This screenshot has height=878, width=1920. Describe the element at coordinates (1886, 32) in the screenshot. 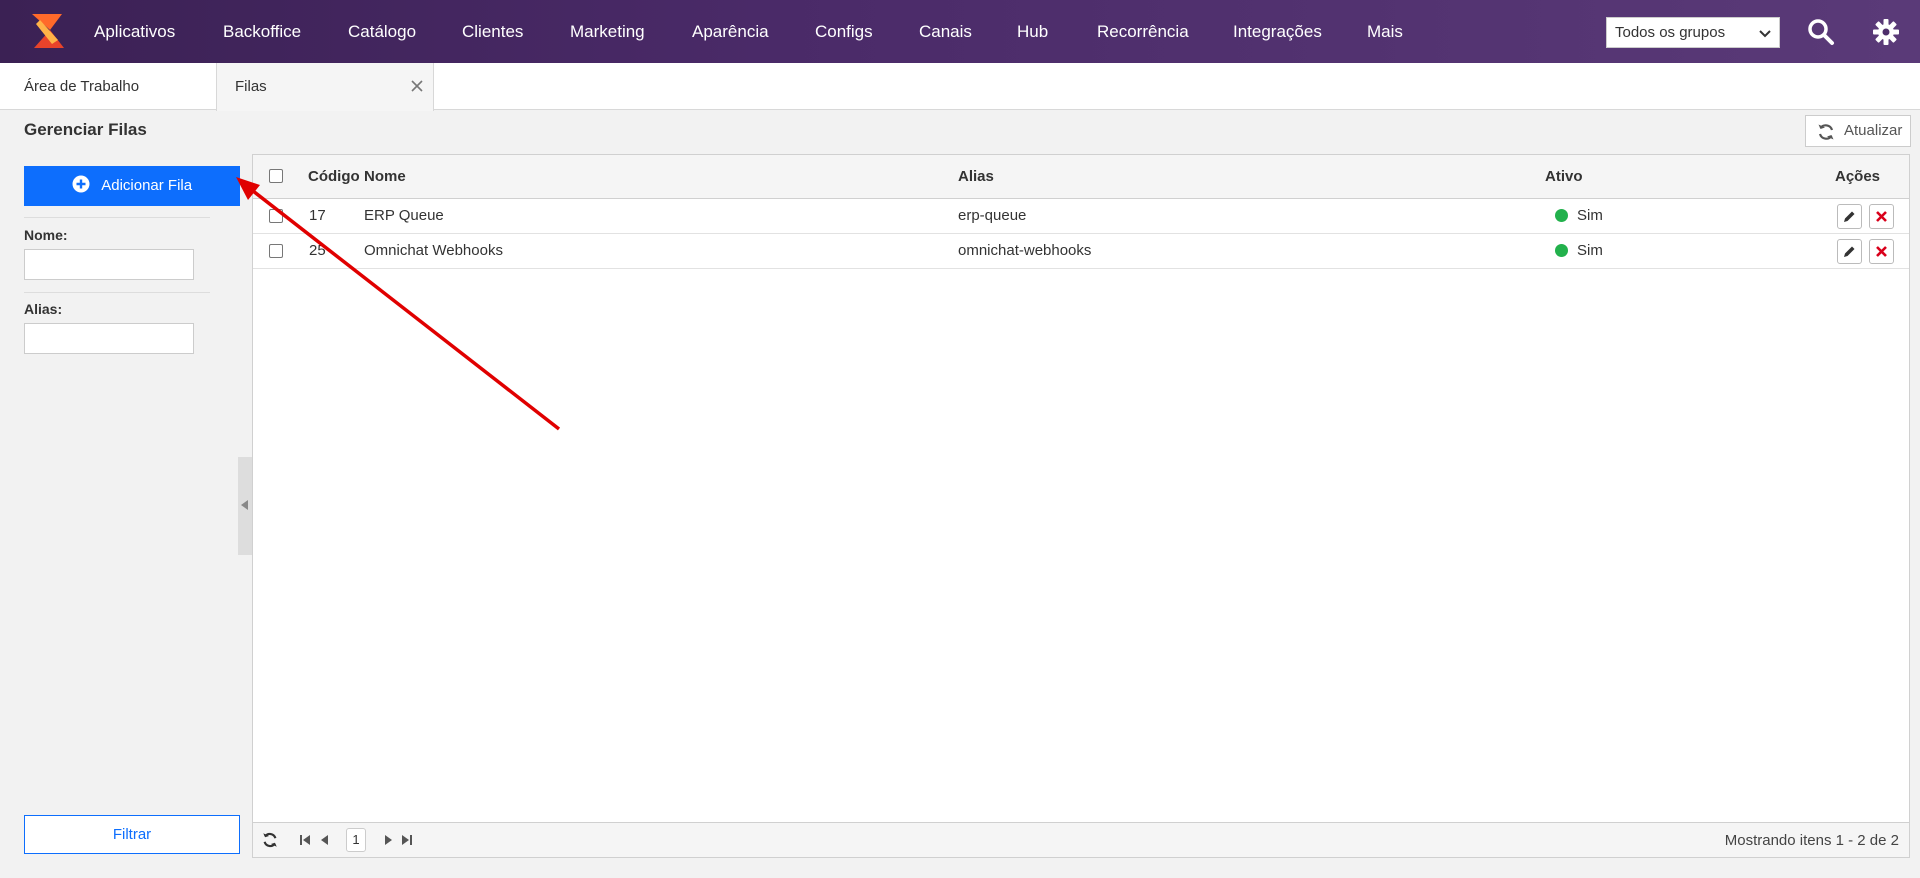

I see `gear-icon` at that location.